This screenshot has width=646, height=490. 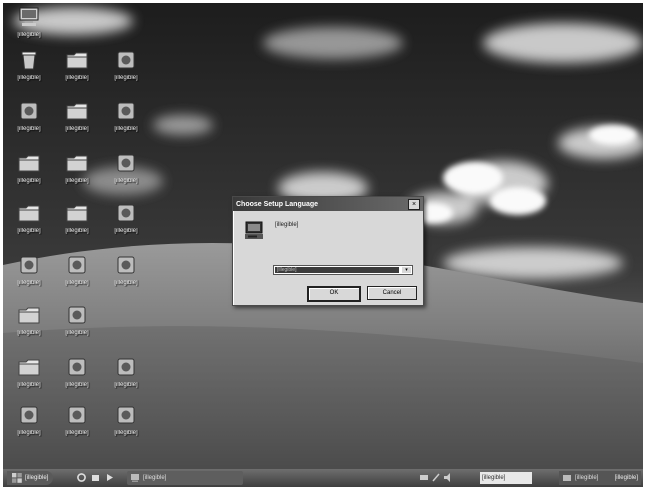 What do you see at coordinates (155, 478) in the screenshot?
I see `task-button-label: [illegible]` at bounding box center [155, 478].